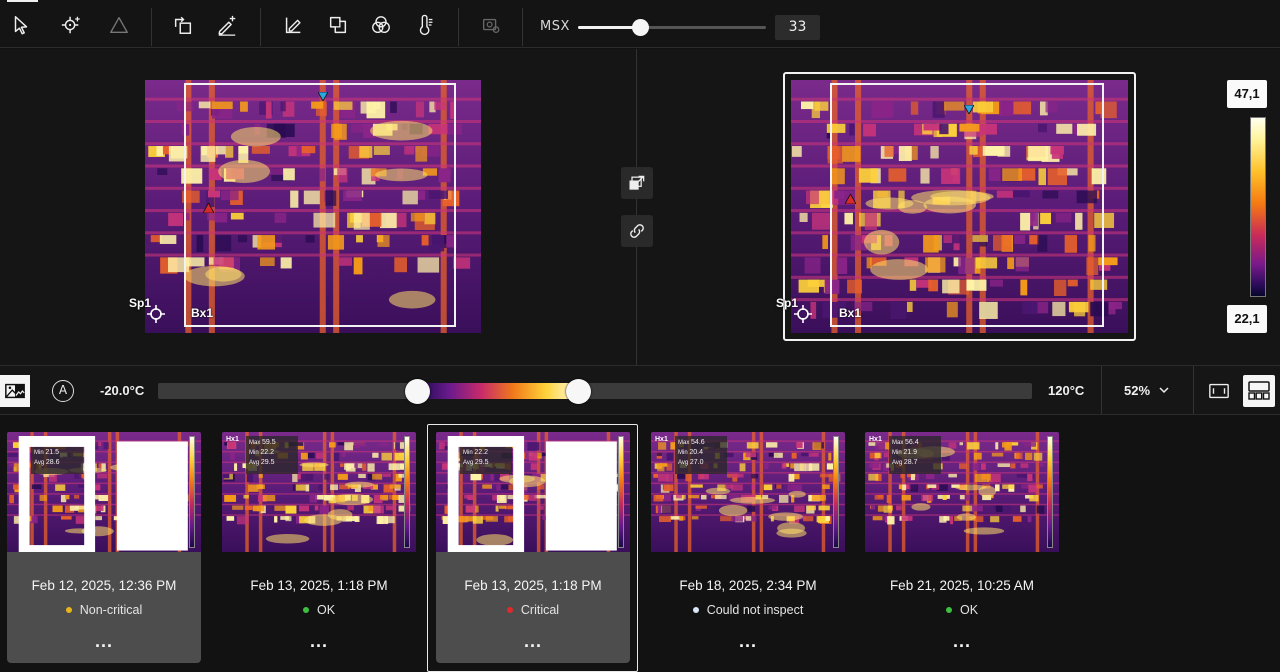  Describe the element at coordinates (111, 610) in the screenshot. I see `status-text: Non-critical` at that location.